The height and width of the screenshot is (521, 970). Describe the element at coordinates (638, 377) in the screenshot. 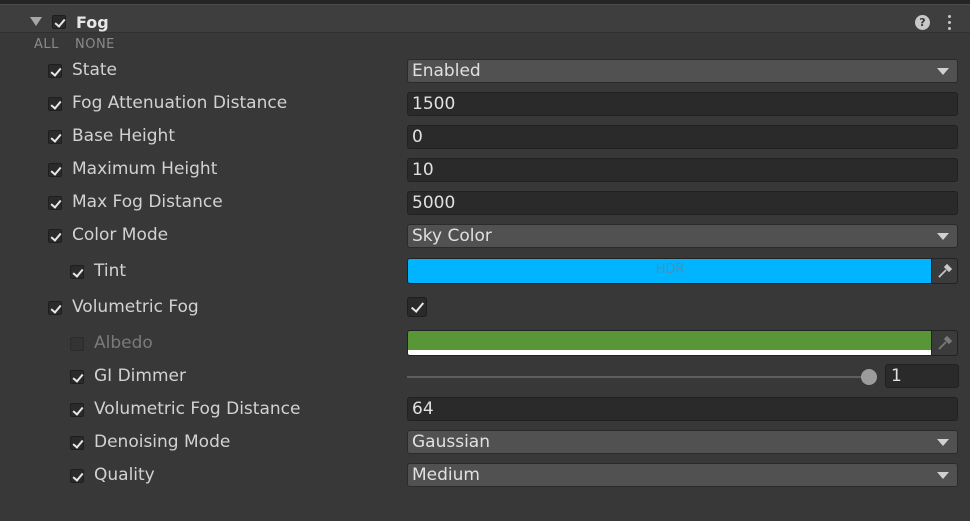

I see `gi-dimmer-slider-track` at that location.